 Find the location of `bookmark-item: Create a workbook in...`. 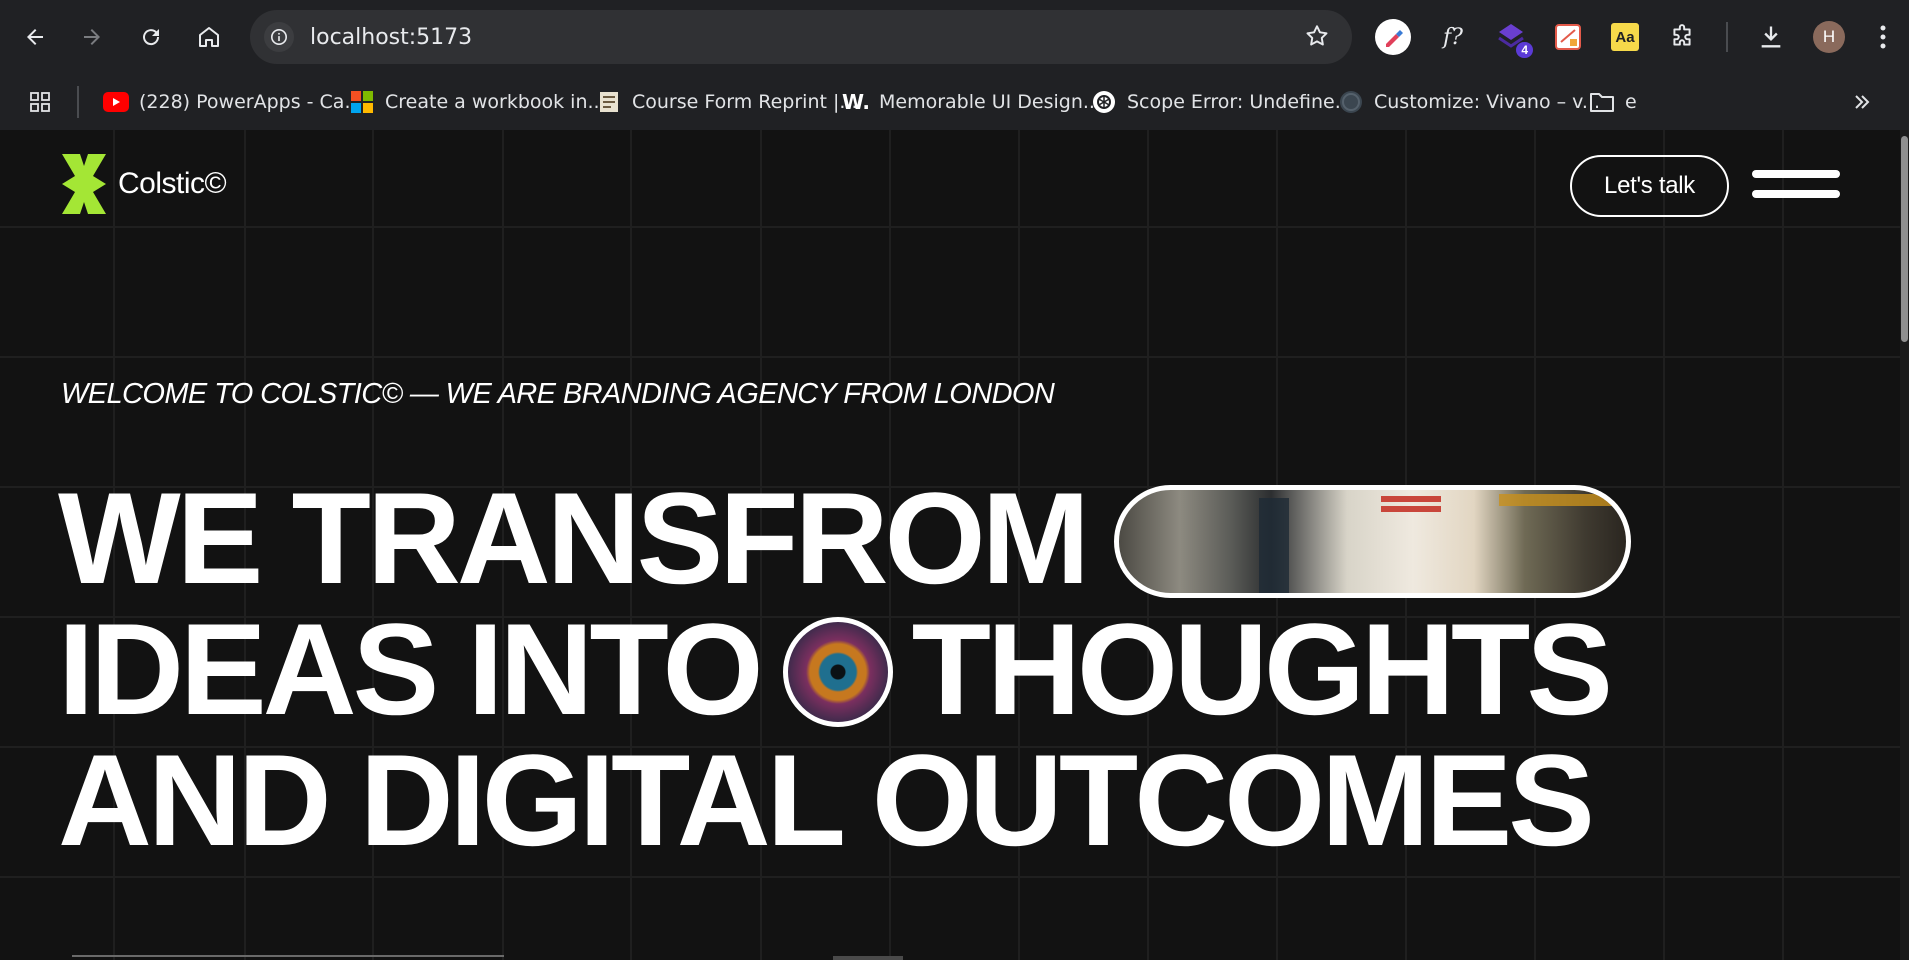

bookmark-item: Create a workbook in... is located at coordinates (477, 102).